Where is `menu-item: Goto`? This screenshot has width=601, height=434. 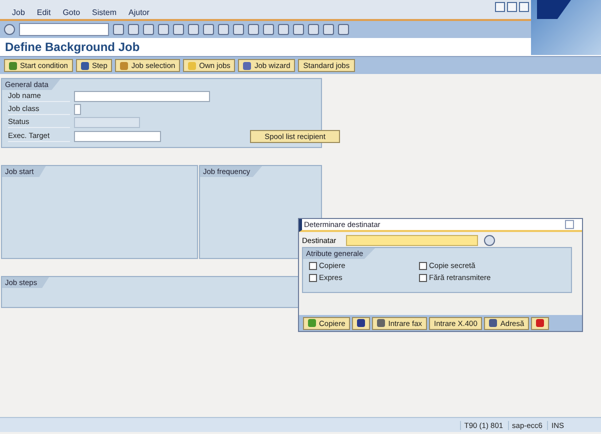
menu-item: Goto is located at coordinates (71, 12).